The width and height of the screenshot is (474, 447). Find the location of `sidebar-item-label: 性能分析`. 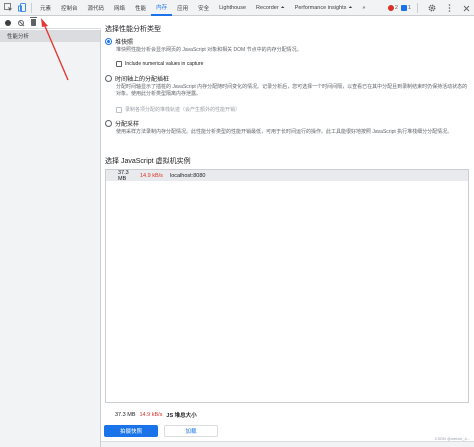

sidebar-item-label: 性能分析 is located at coordinates (18, 37).